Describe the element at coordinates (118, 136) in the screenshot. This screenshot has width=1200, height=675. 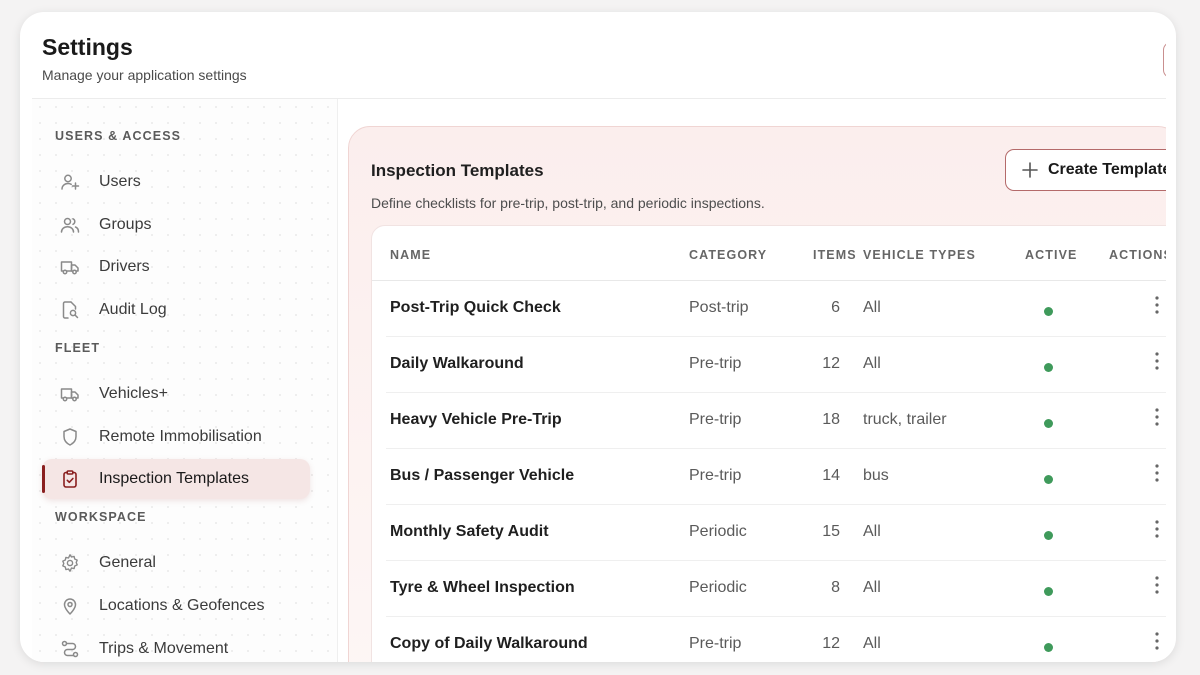
I see `section-label-users-access: USERS & ACCESS` at that location.